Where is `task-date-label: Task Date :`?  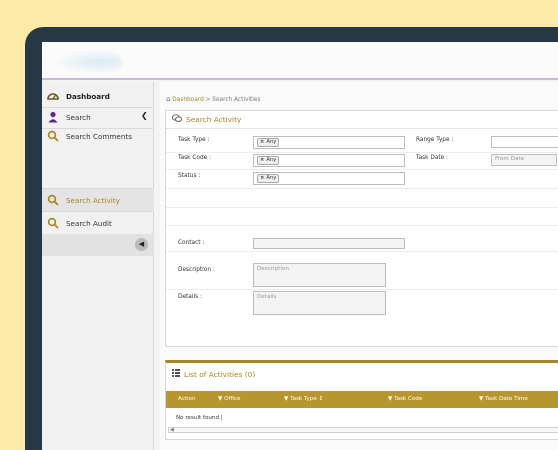 task-date-label: Task Date : is located at coordinates (432, 158).